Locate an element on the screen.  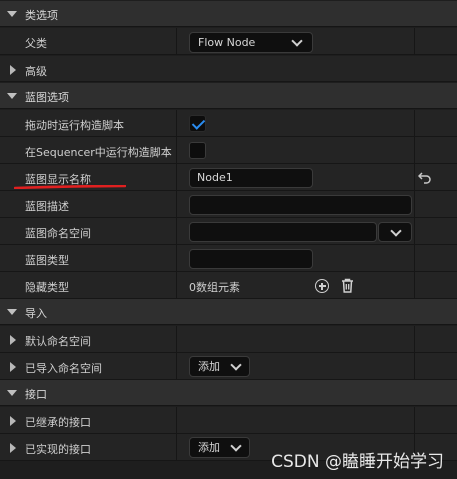
property-label: 蓝图描述 is located at coordinates (47, 206).